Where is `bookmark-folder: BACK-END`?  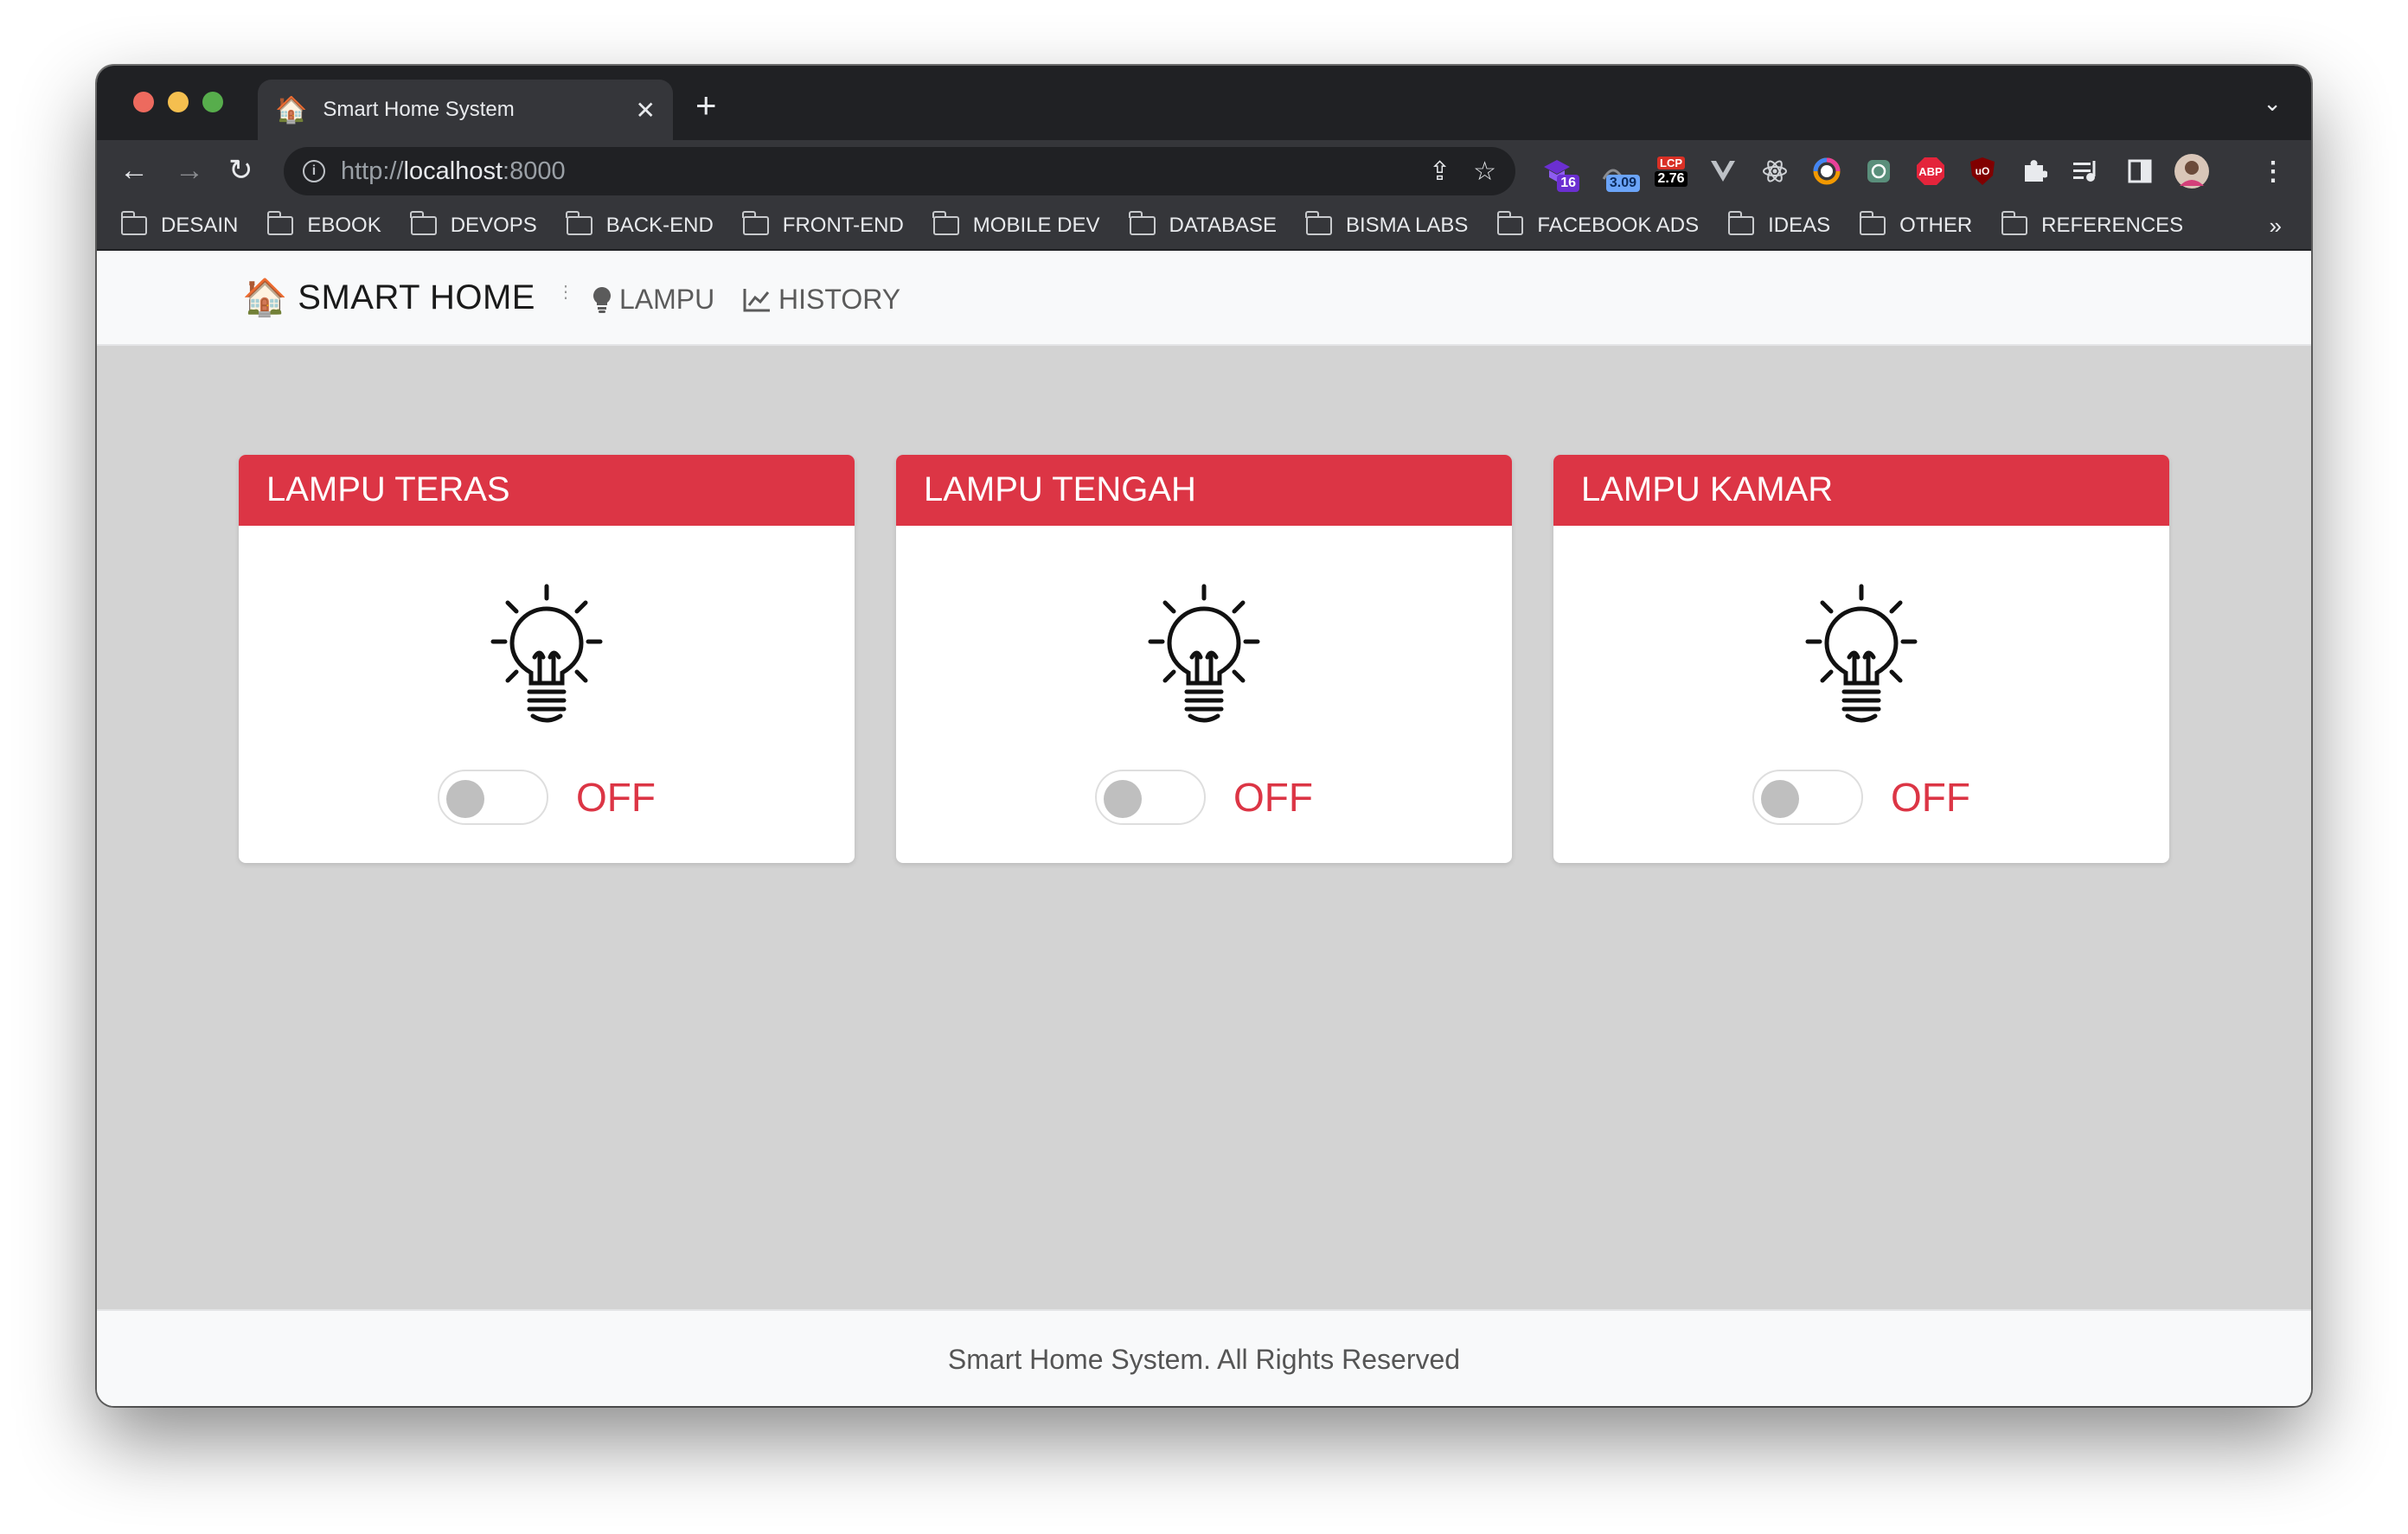
bookmark-folder: BACK-END is located at coordinates (640, 224).